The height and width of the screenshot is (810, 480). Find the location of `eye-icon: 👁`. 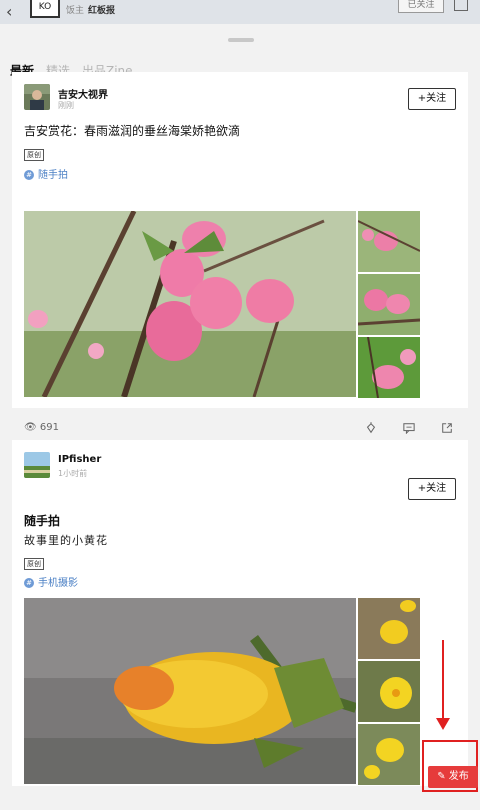

eye-icon: 👁 is located at coordinates (30, 427).